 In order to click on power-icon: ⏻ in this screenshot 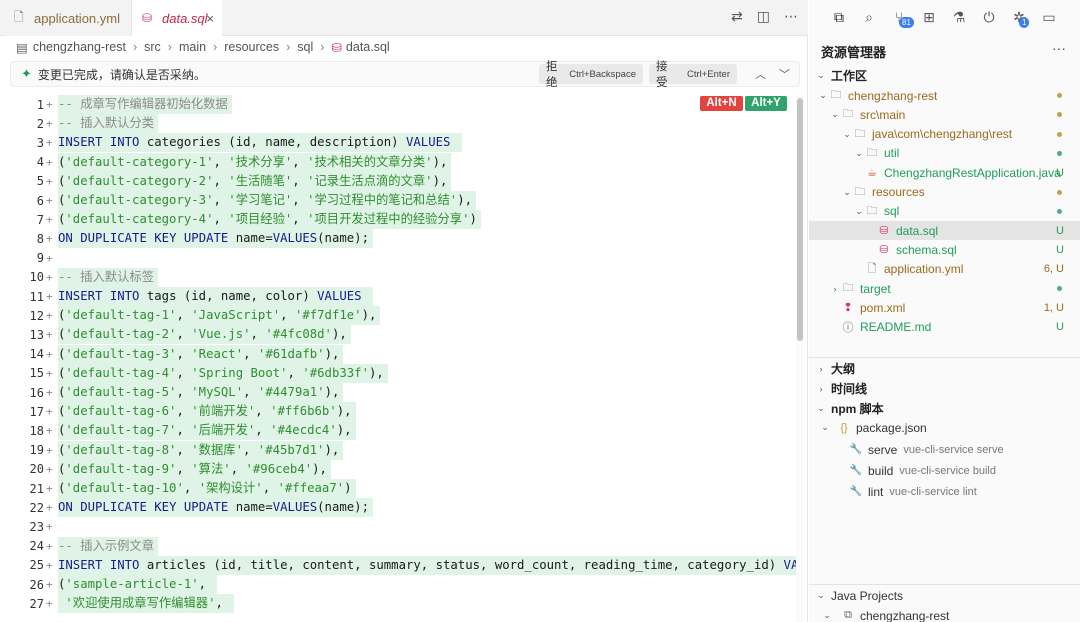, I will do `click(989, 17)`.